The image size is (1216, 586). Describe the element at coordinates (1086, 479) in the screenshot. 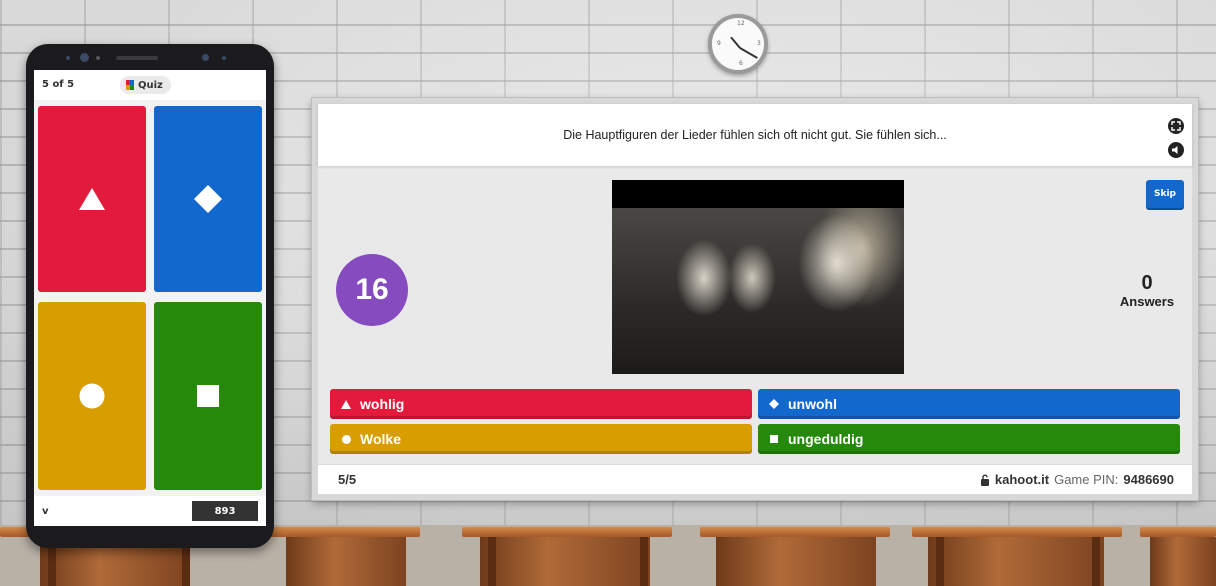

I see `pin-label: Game PIN:` at that location.